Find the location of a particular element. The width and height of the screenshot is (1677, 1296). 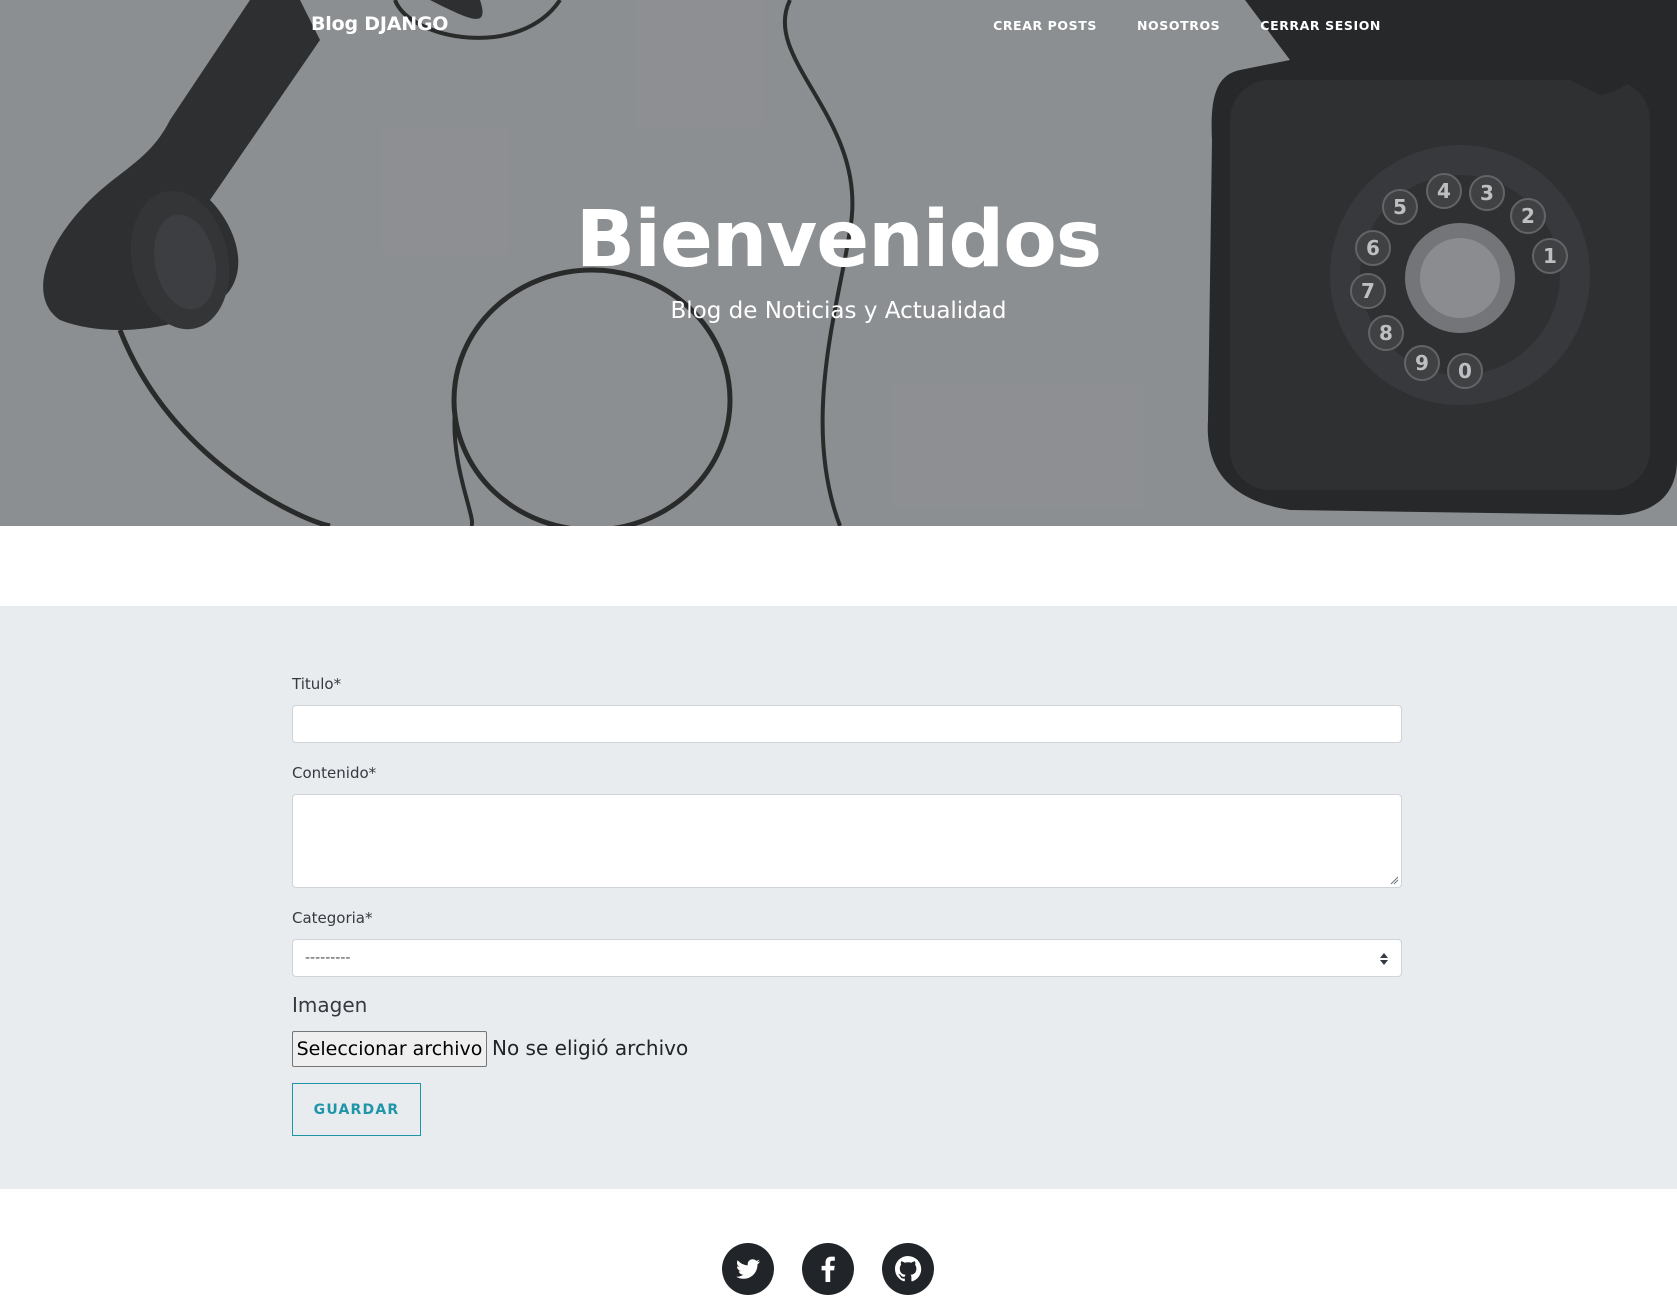

nav-link-crear-posts: CREAR POSTS is located at coordinates (1045, 25).